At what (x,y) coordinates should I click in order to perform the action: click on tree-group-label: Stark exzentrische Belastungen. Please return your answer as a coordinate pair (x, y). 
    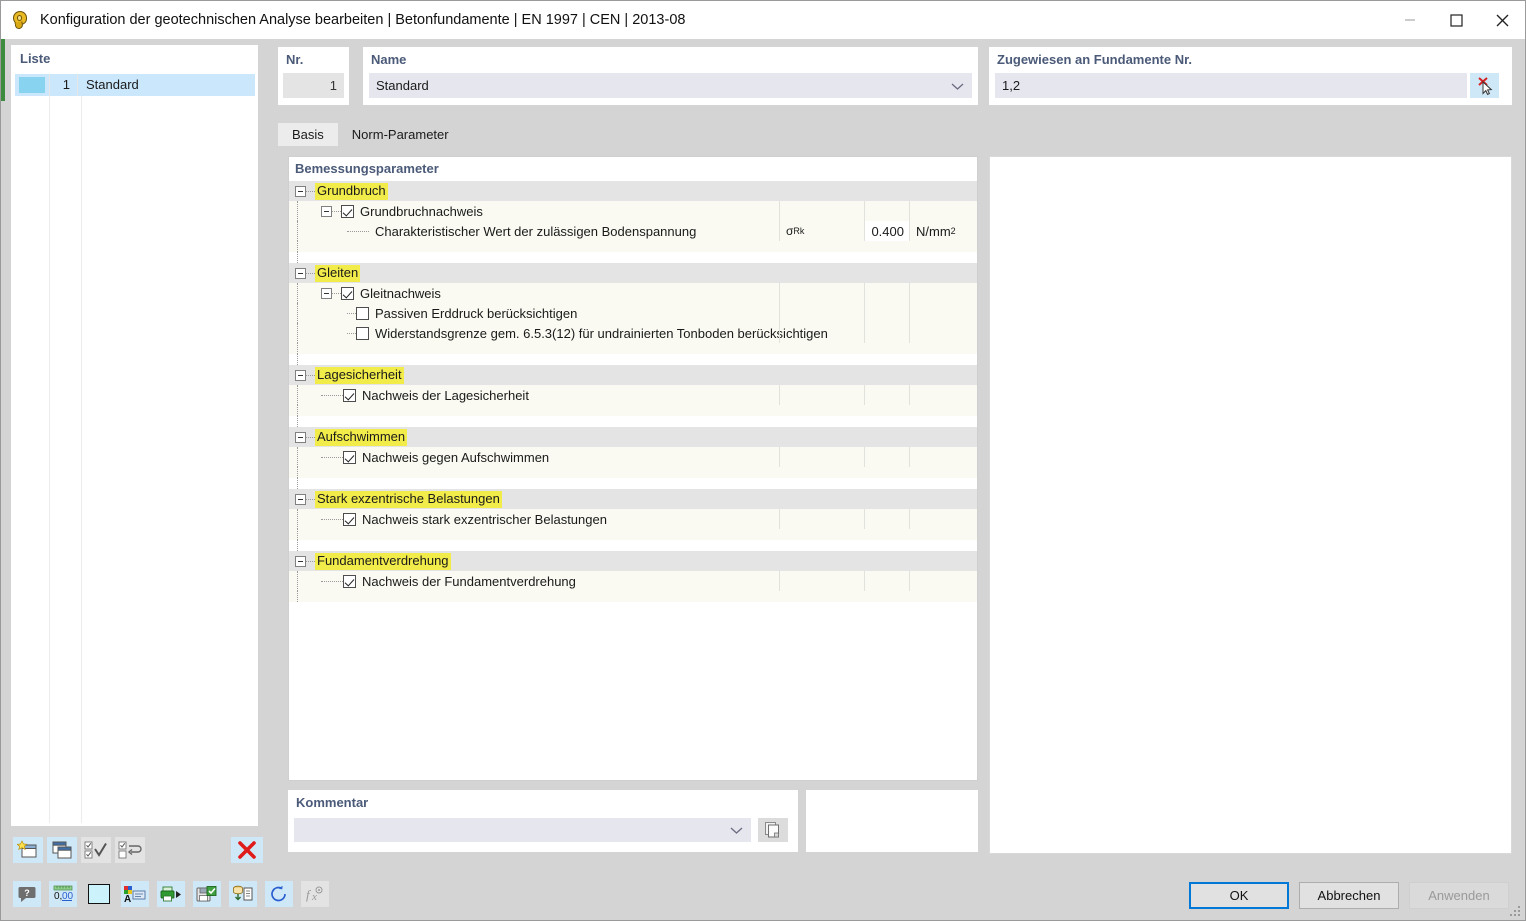
    Looking at the image, I should click on (408, 499).